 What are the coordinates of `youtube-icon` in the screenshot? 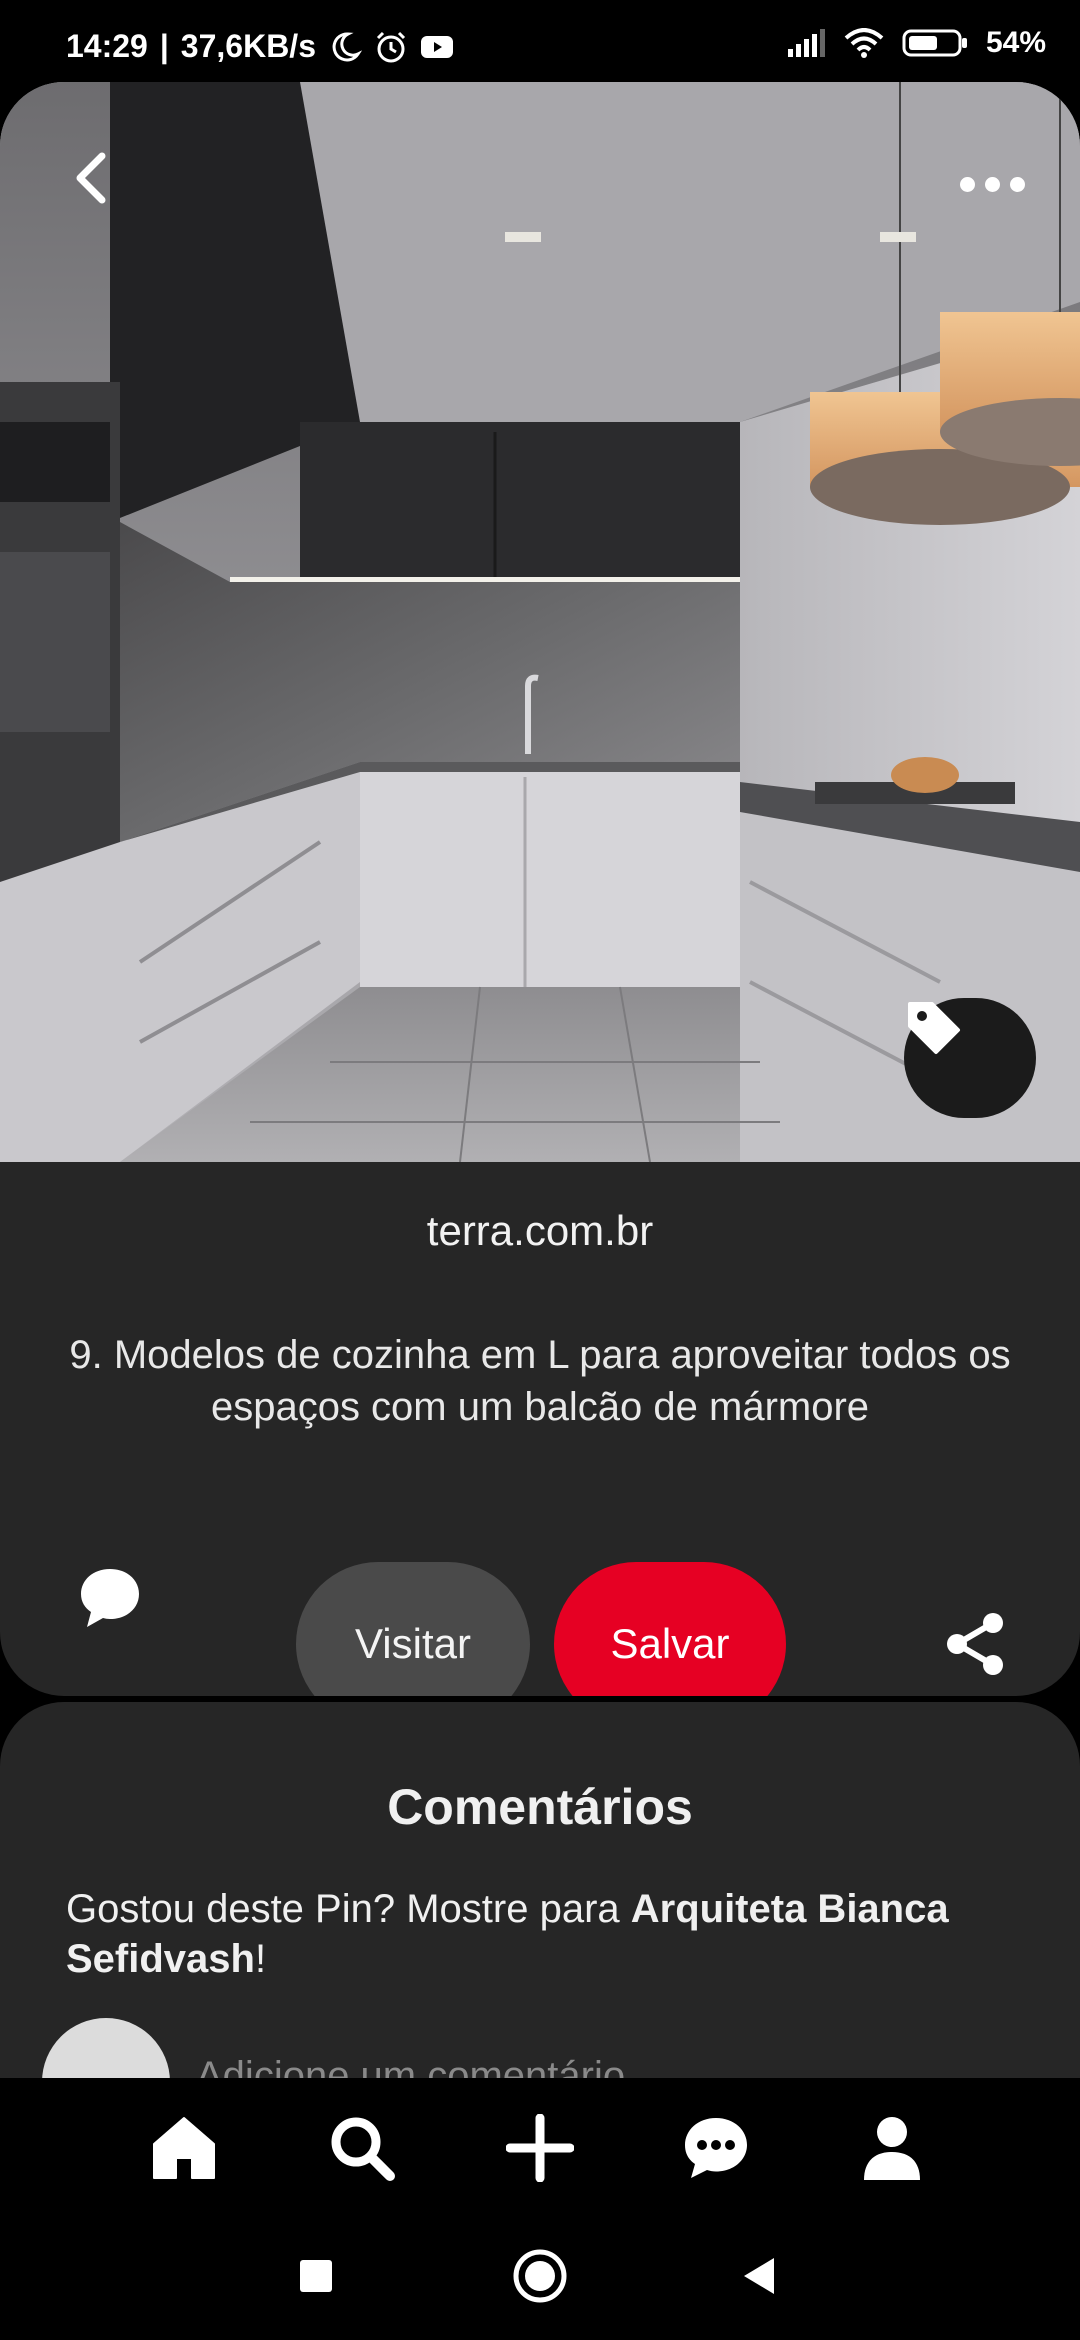 It's located at (436, 46).